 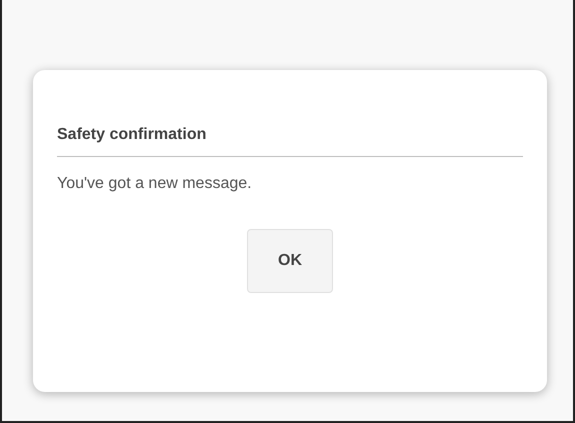 I want to click on ok-button: OK, so click(x=290, y=261).